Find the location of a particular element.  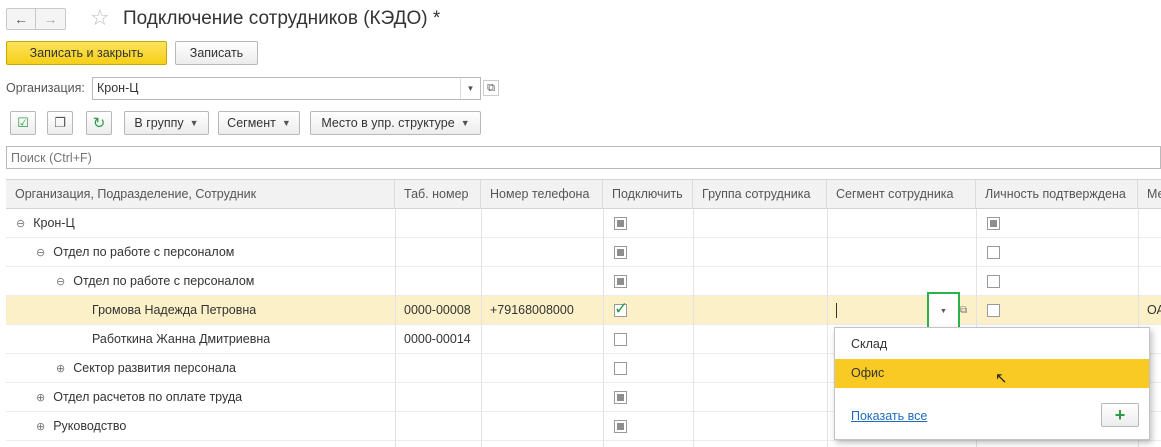

to-group-label: В группу is located at coordinates (159, 123).